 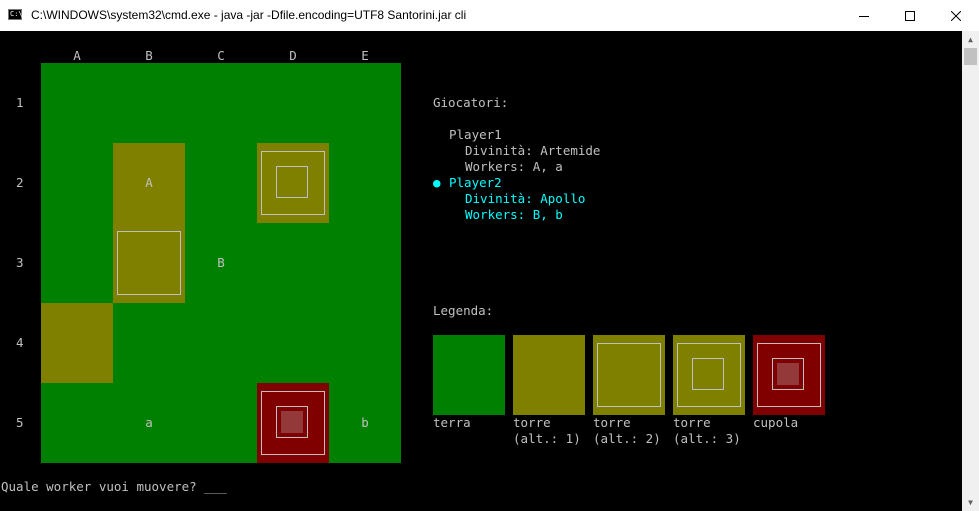 I want to click on row-label: 2, so click(x=20, y=182).